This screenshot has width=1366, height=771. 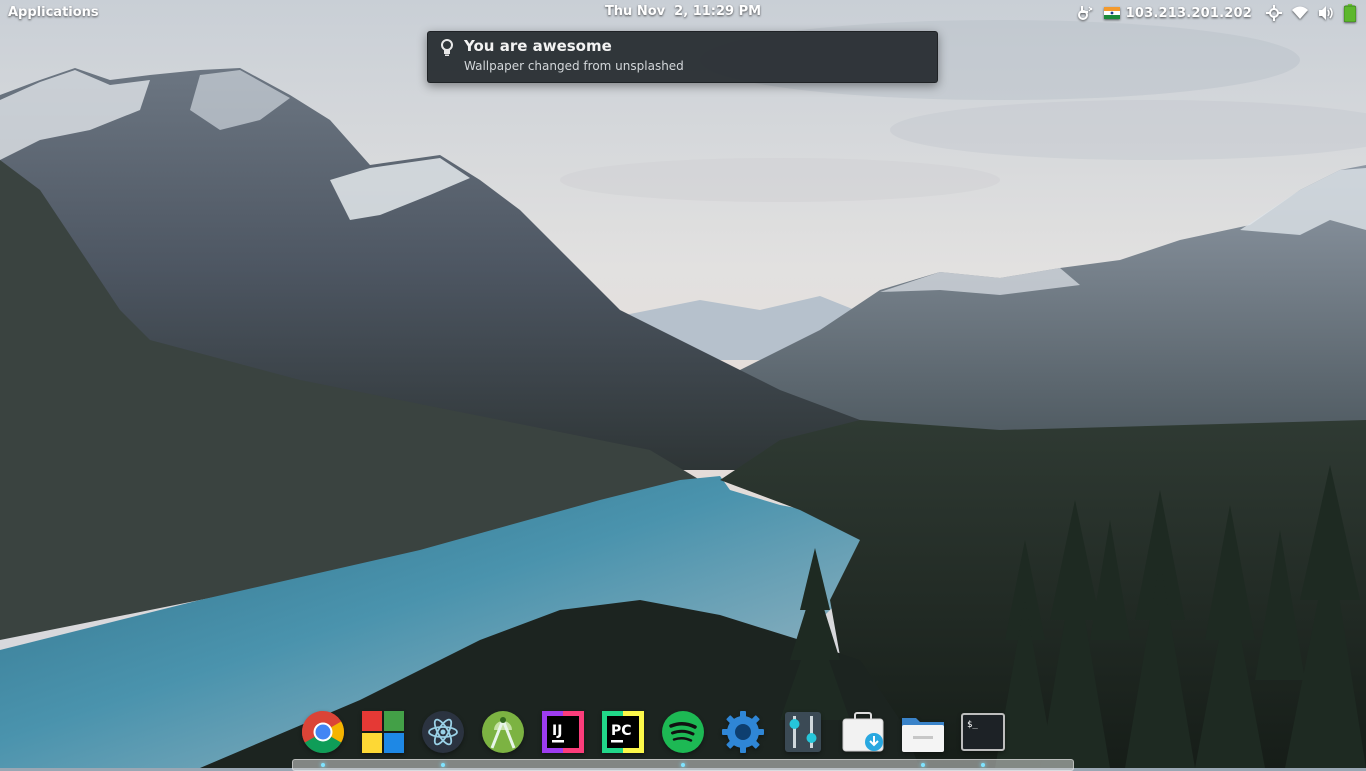 I want to click on dock-item-chrome, so click(x=323, y=732).